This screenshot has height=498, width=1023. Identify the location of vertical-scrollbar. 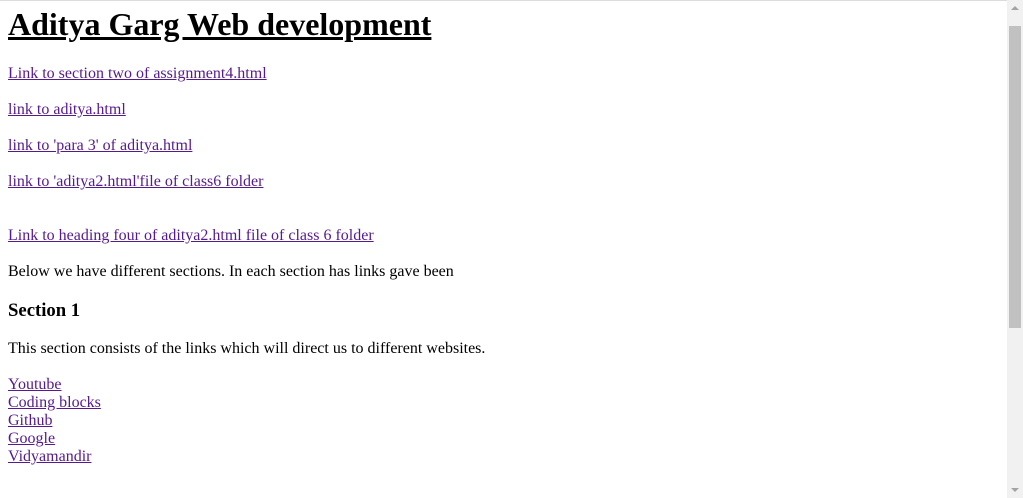
(1015, 249).